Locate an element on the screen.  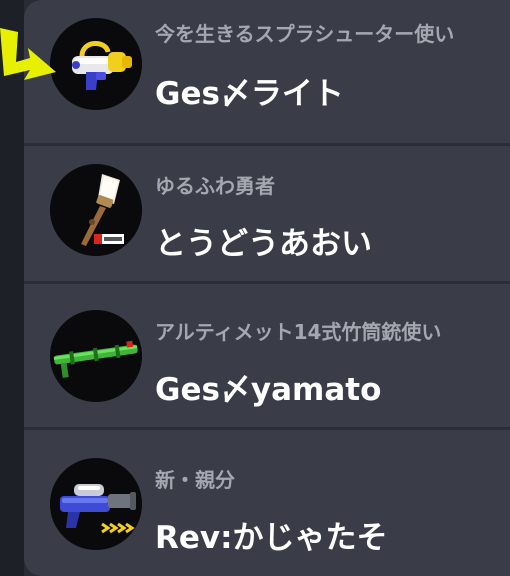
paintbrush-icon is located at coordinates (96, 210).